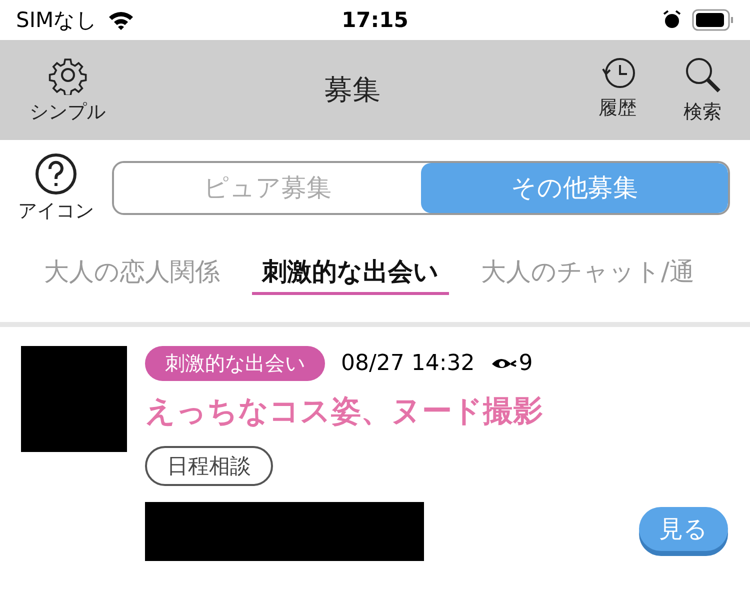 Image resolution: width=750 pixels, height=605 pixels. I want to click on battery-icon, so click(713, 20).